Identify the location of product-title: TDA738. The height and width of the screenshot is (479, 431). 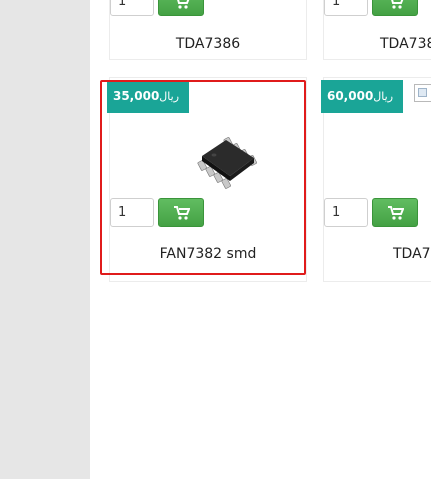
(405, 44).